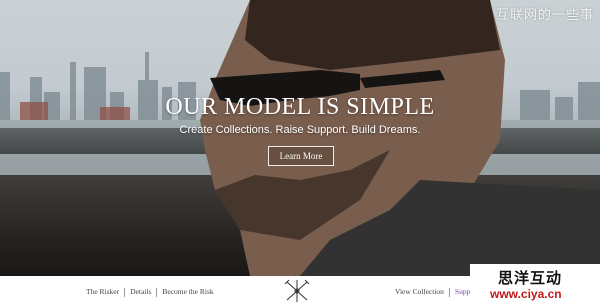  I want to click on nav-link-details: Details, so click(140, 291).